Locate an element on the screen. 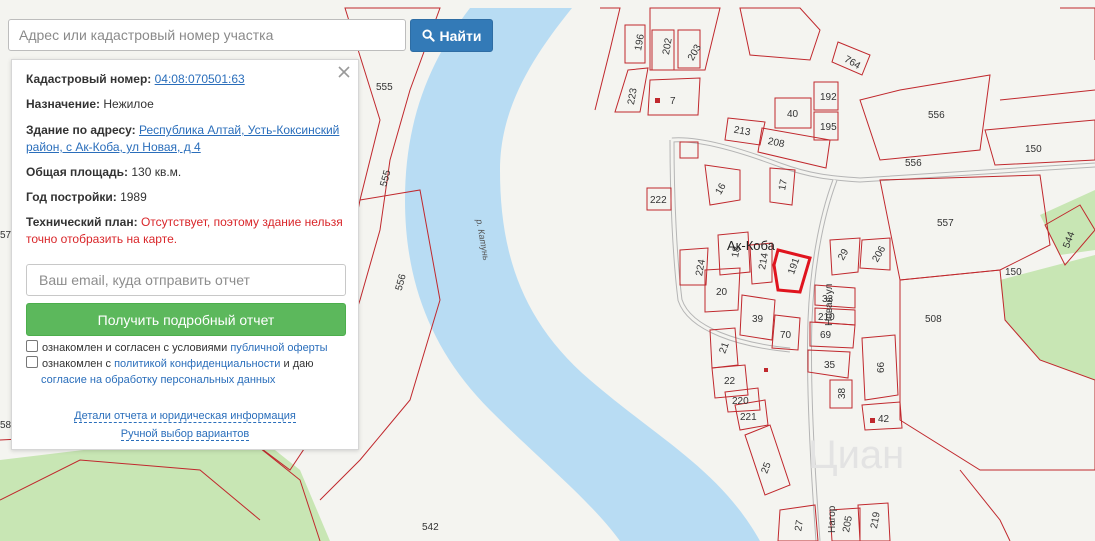  parcel-label: 39 is located at coordinates (758, 319).